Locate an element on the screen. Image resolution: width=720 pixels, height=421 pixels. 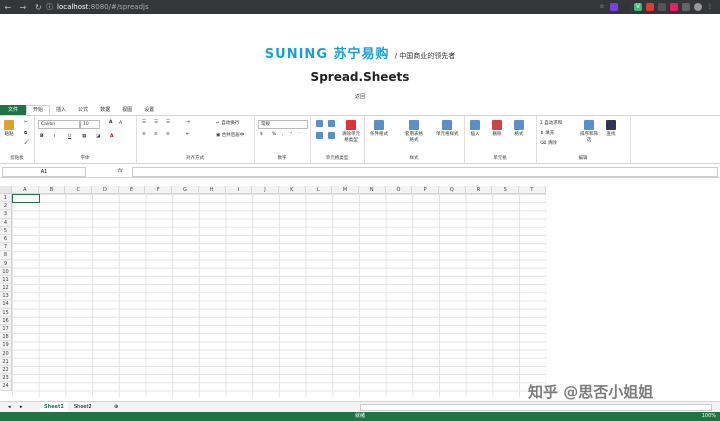
formula-input is located at coordinates (425, 172).